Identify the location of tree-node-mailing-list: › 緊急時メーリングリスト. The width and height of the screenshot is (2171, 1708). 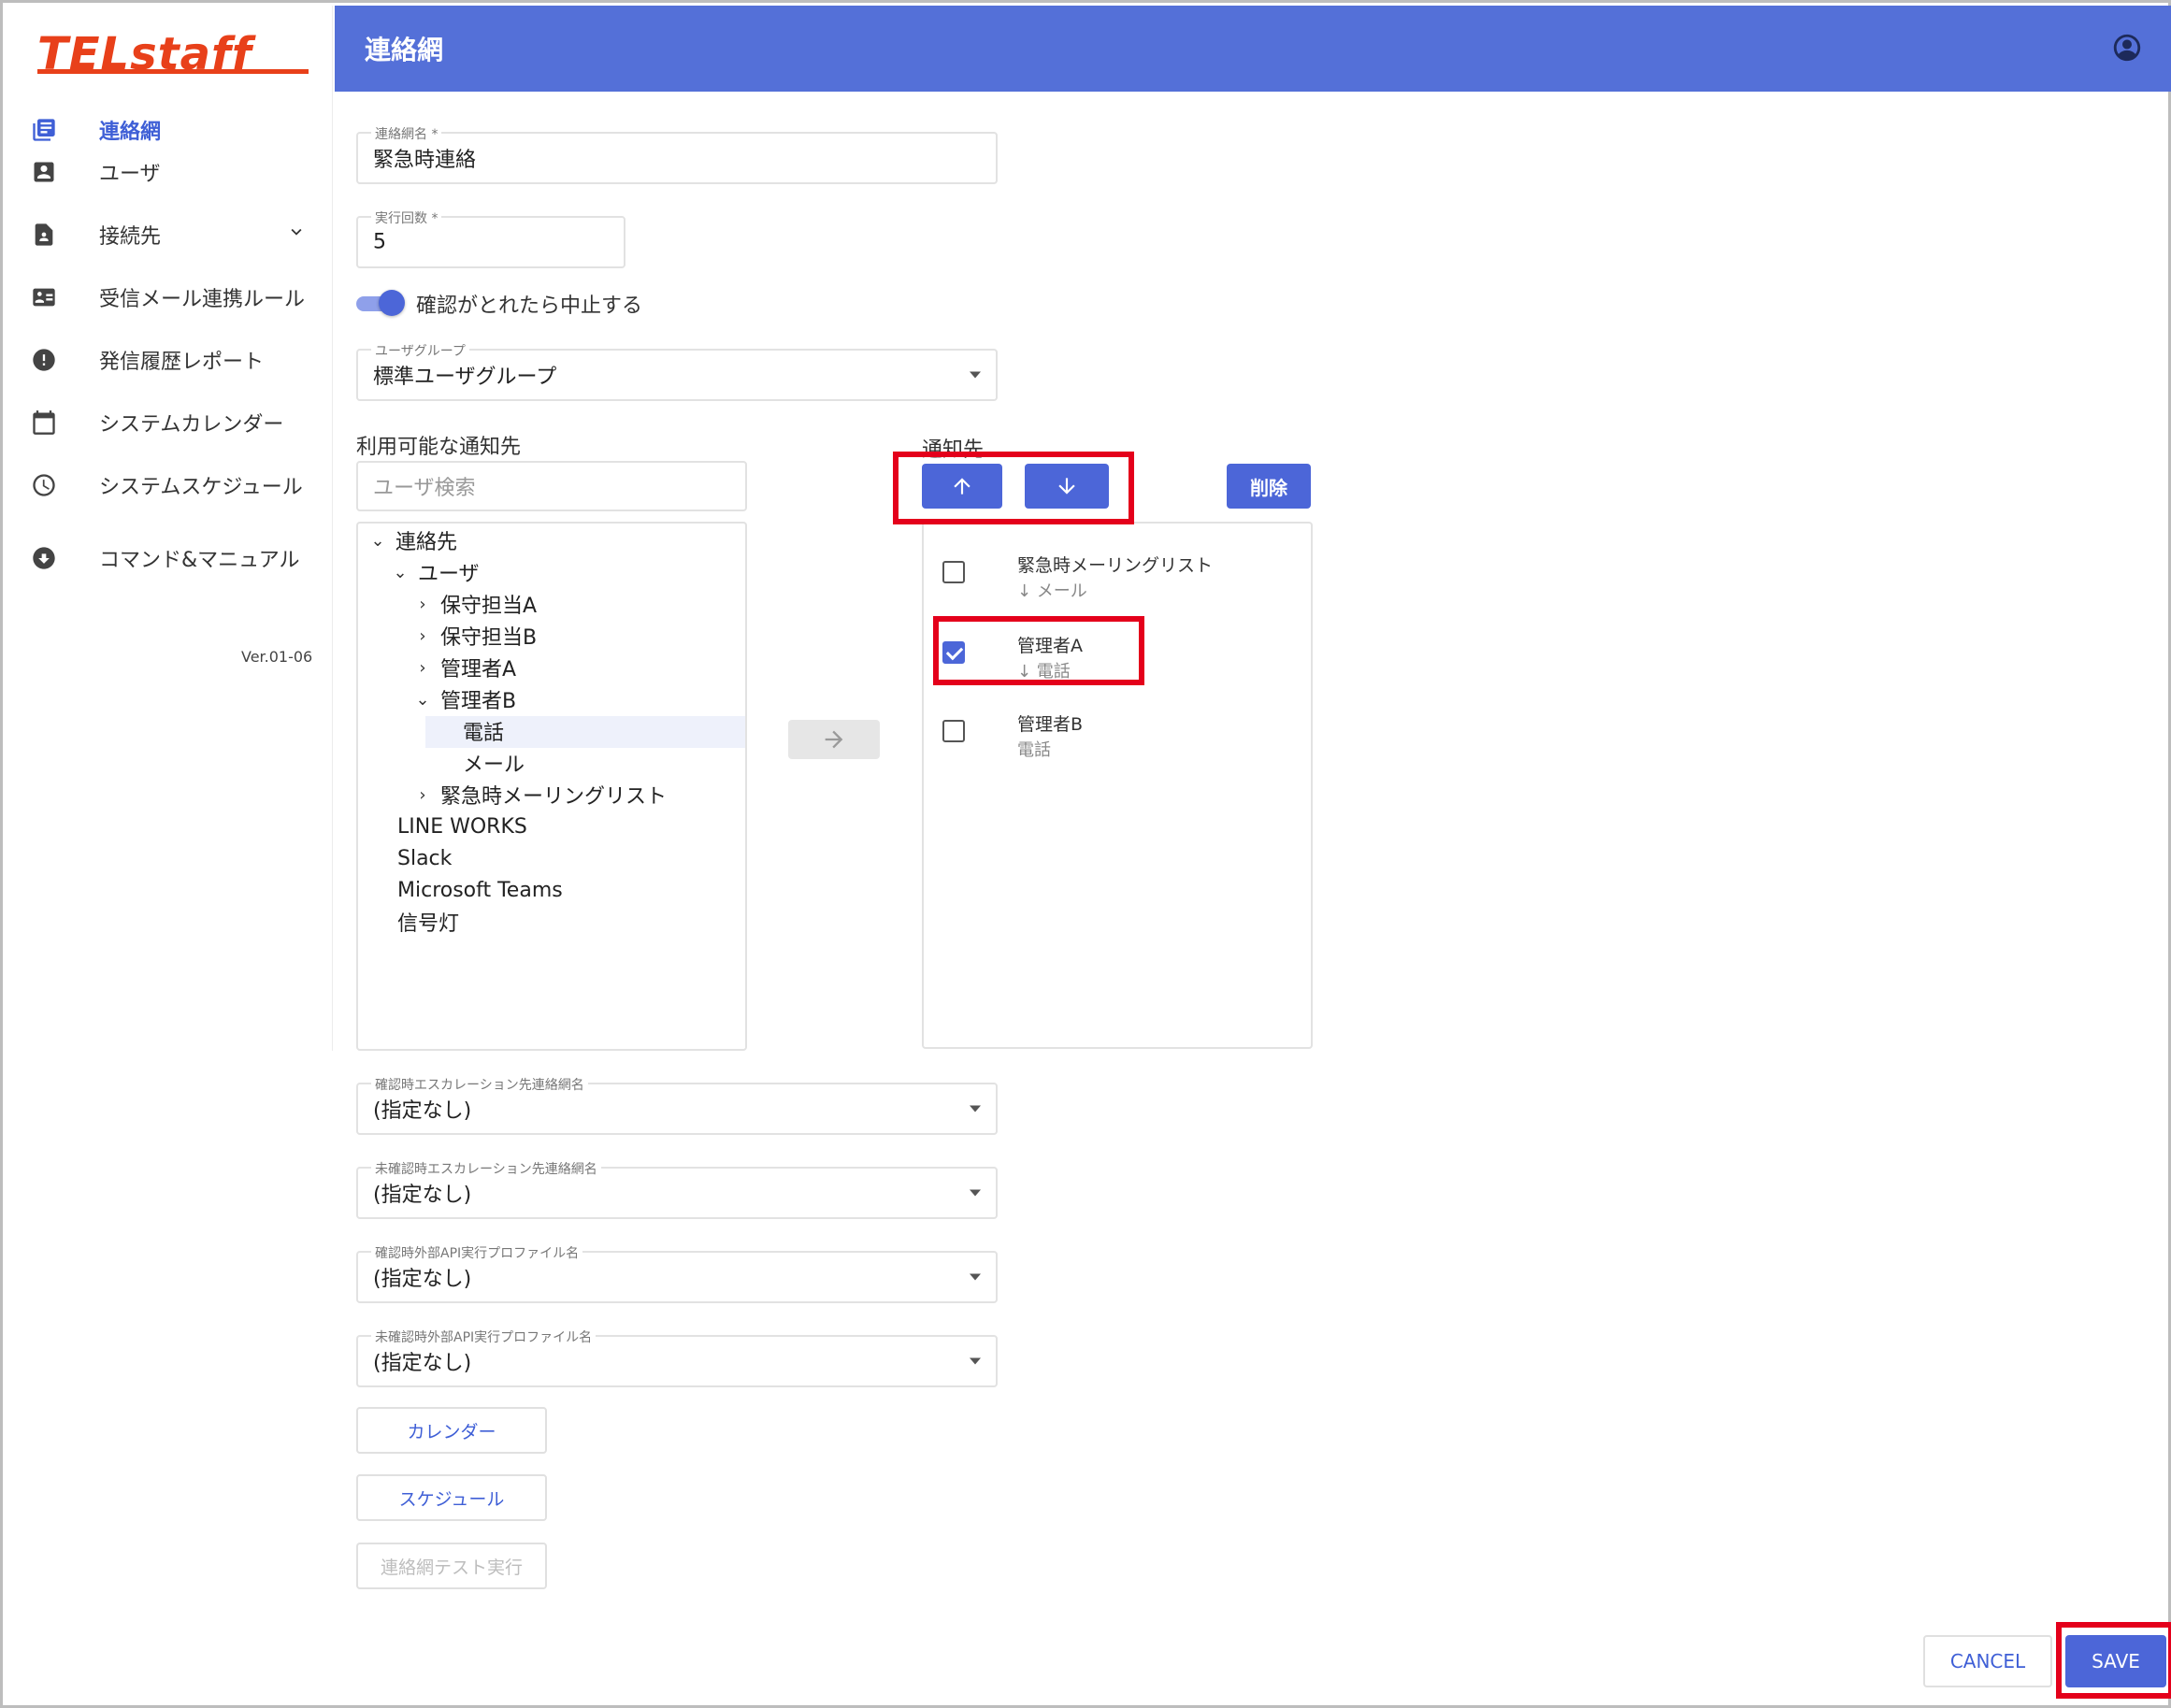
(539, 795).